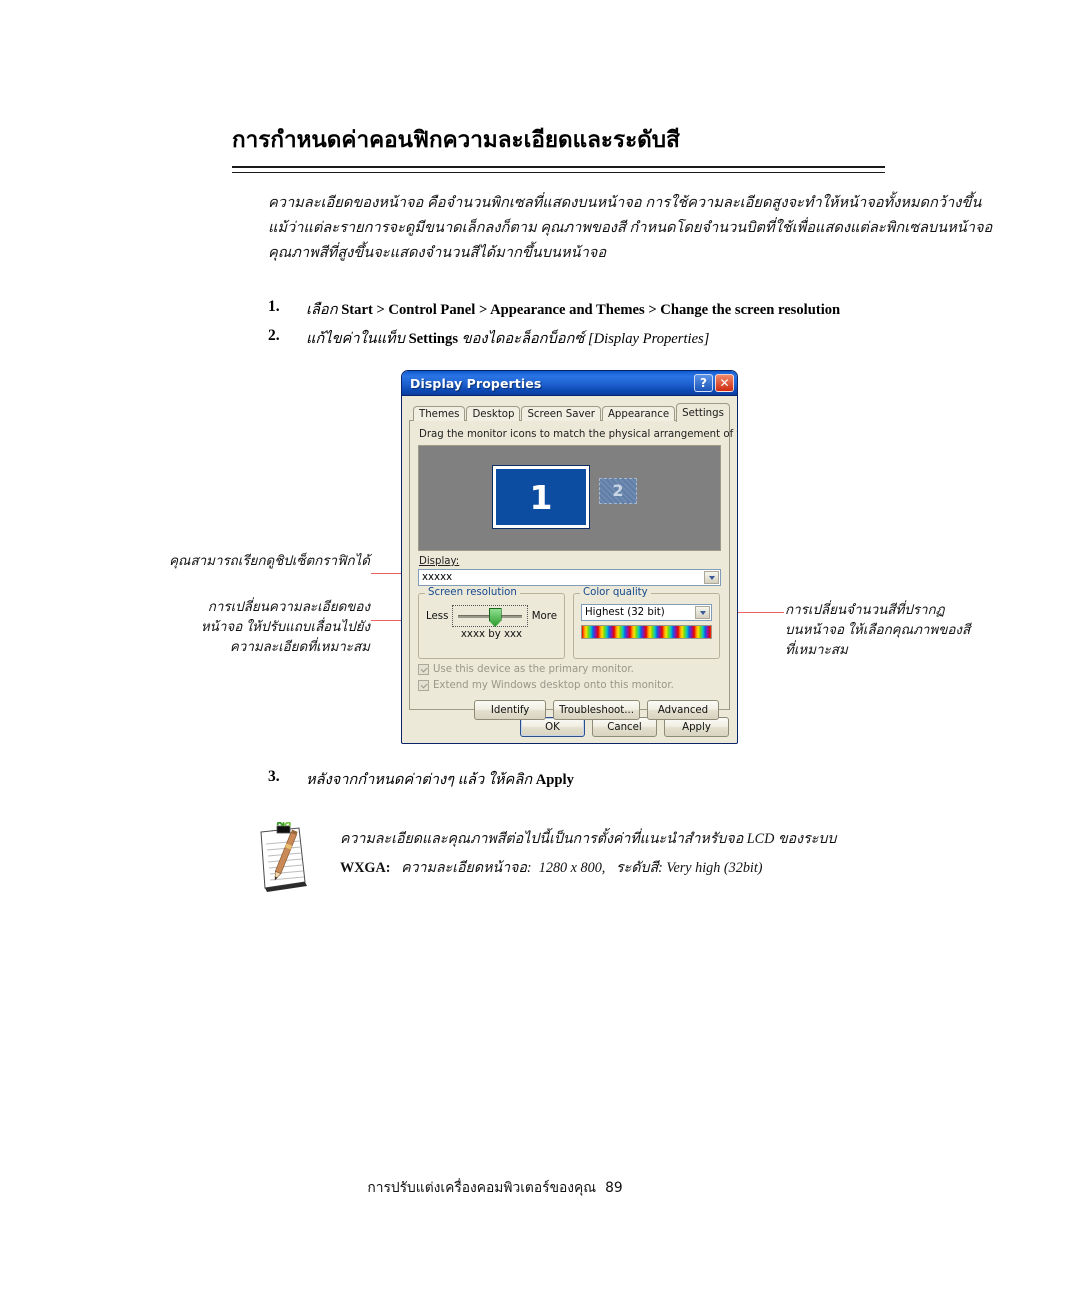 This screenshot has width=1080, height=1309. What do you see at coordinates (285, 626) in the screenshot?
I see `callout-line-2: หน้าจอ ให้ปรับแถบเลื่อนไปยัง` at bounding box center [285, 626].